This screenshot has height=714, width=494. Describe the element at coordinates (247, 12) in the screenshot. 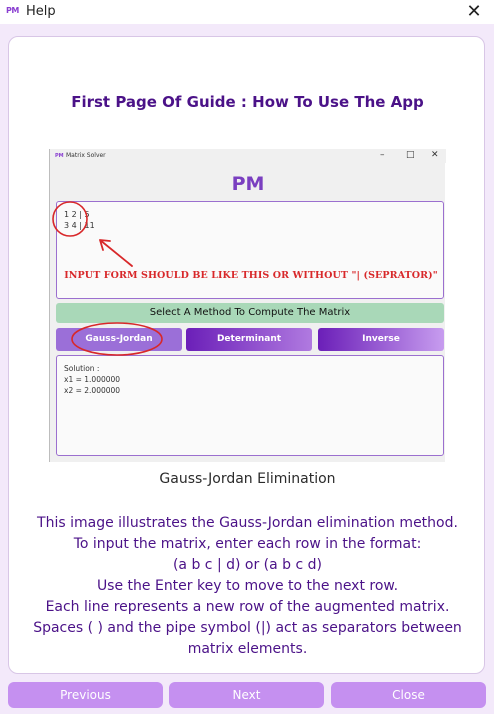

I see `title-bar: PM Help ✕` at that location.